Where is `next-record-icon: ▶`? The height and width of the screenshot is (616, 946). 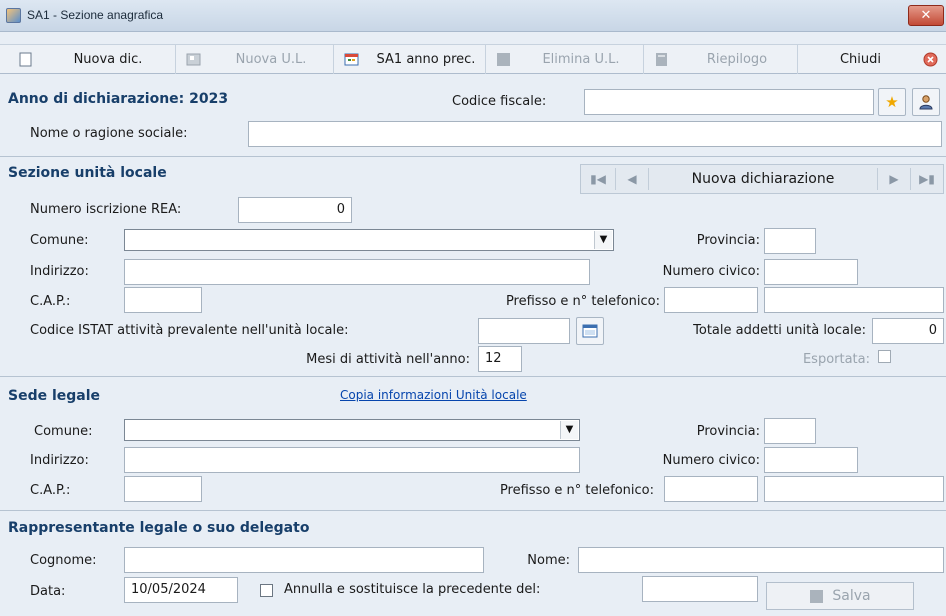 next-record-icon: ▶ is located at coordinates (894, 179).